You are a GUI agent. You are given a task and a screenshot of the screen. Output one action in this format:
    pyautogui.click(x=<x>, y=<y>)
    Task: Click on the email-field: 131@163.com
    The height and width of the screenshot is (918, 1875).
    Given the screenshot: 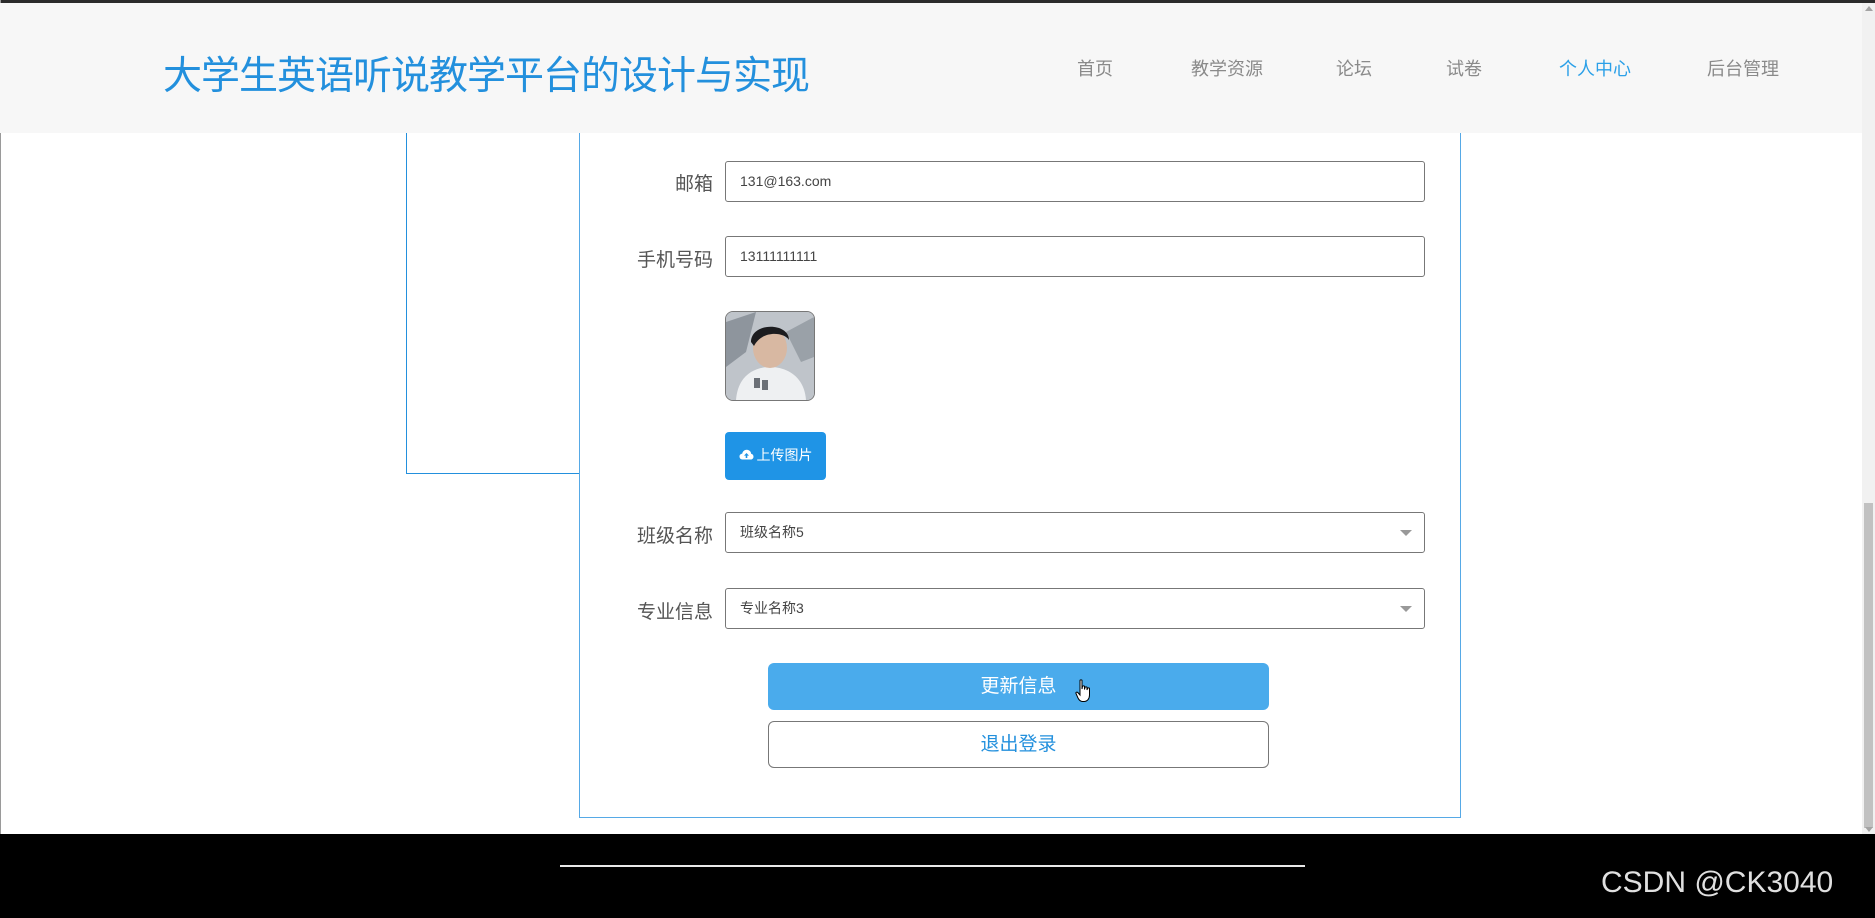 What is the action you would take?
    pyautogui.click(x=1075, y=181)
    